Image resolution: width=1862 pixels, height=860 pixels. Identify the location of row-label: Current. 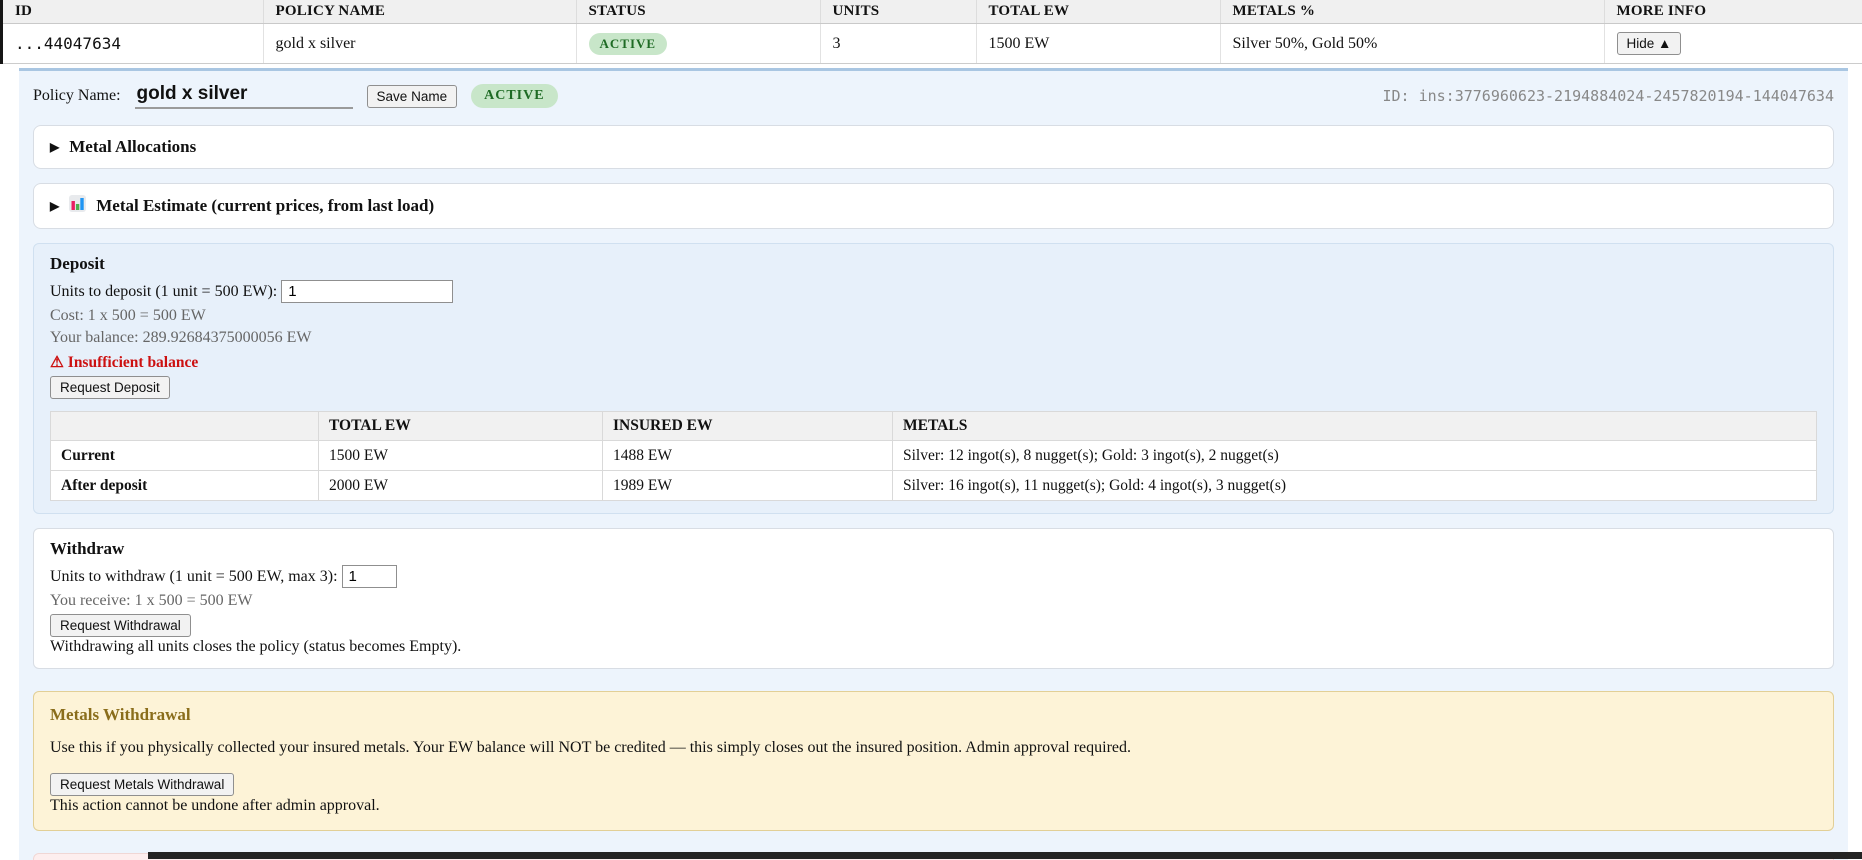
(184, 455).